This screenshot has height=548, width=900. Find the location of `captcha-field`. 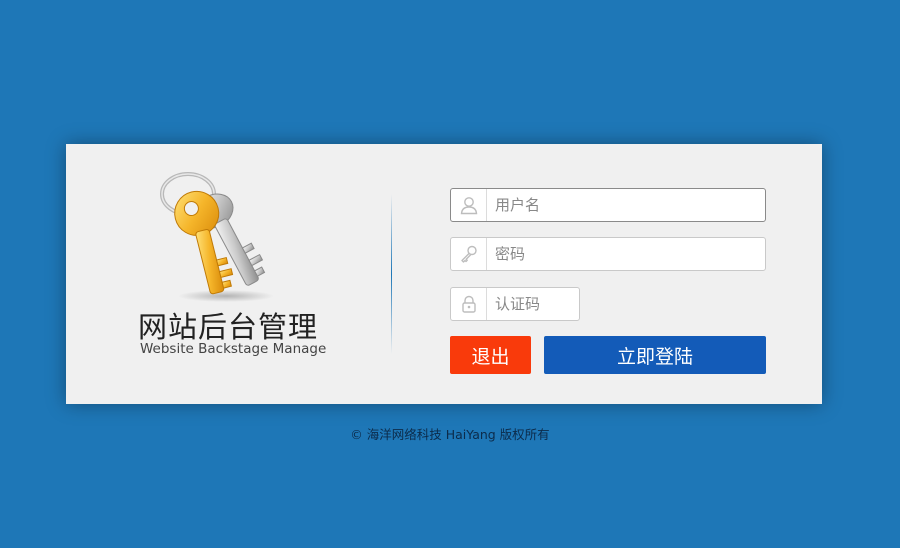

captcha-field is located at coordinates (515, 304).